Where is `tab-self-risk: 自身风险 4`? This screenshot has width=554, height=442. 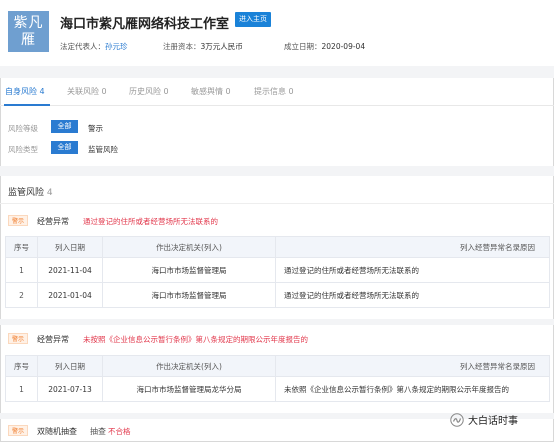
tab-self-risk: 自身风险 4 is located at coordinates (25, 91).